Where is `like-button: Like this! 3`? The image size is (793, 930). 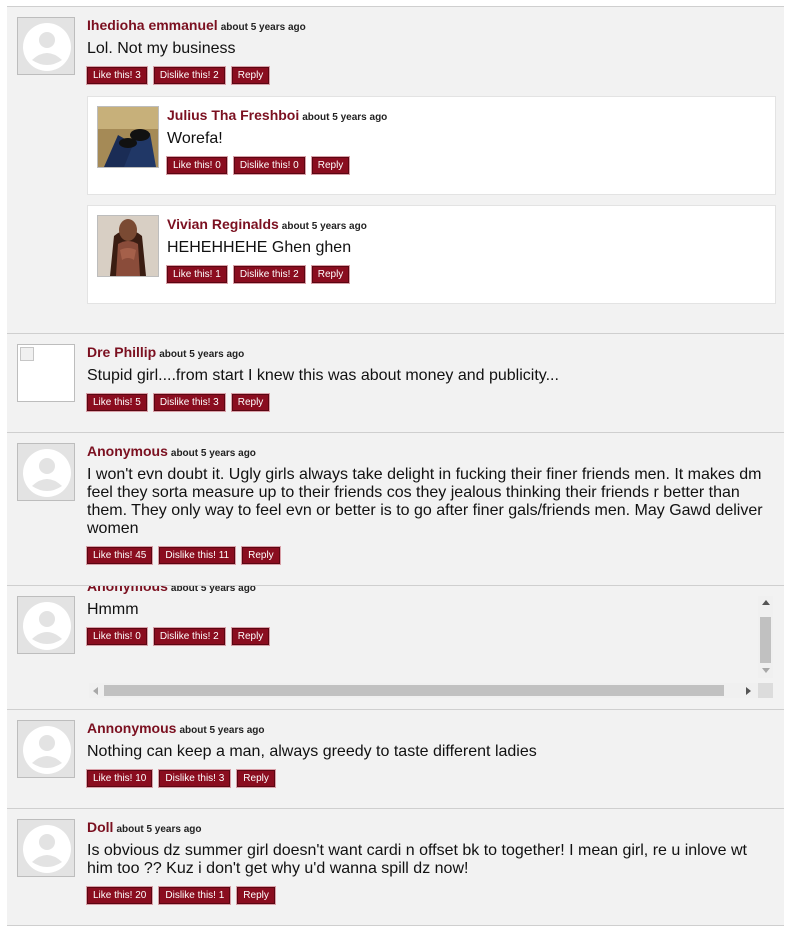 like-button: Like this! 3 is located at coordinates (117, 75).